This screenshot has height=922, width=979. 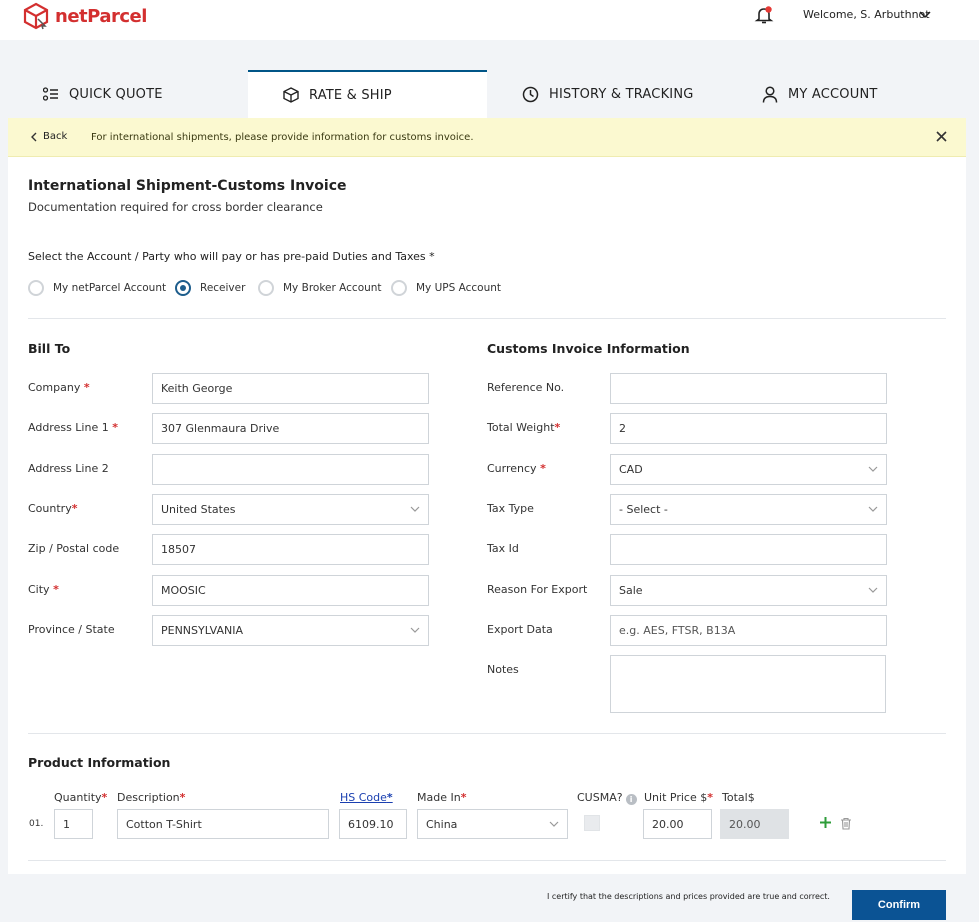 What do you see at coordinates (748, 469) in the screenshot?
I see `currency-select: CAD` at bounding box center [748, 469].